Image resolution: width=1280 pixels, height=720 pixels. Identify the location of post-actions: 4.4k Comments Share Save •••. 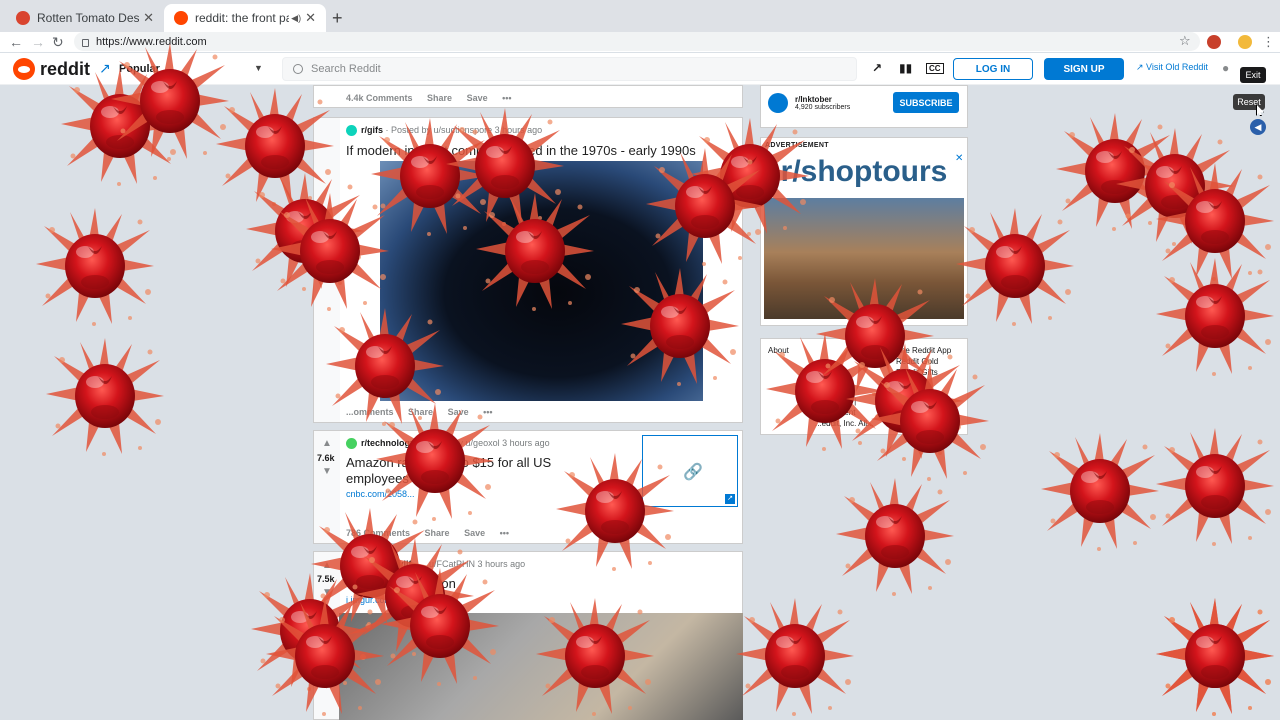
(435, 98).